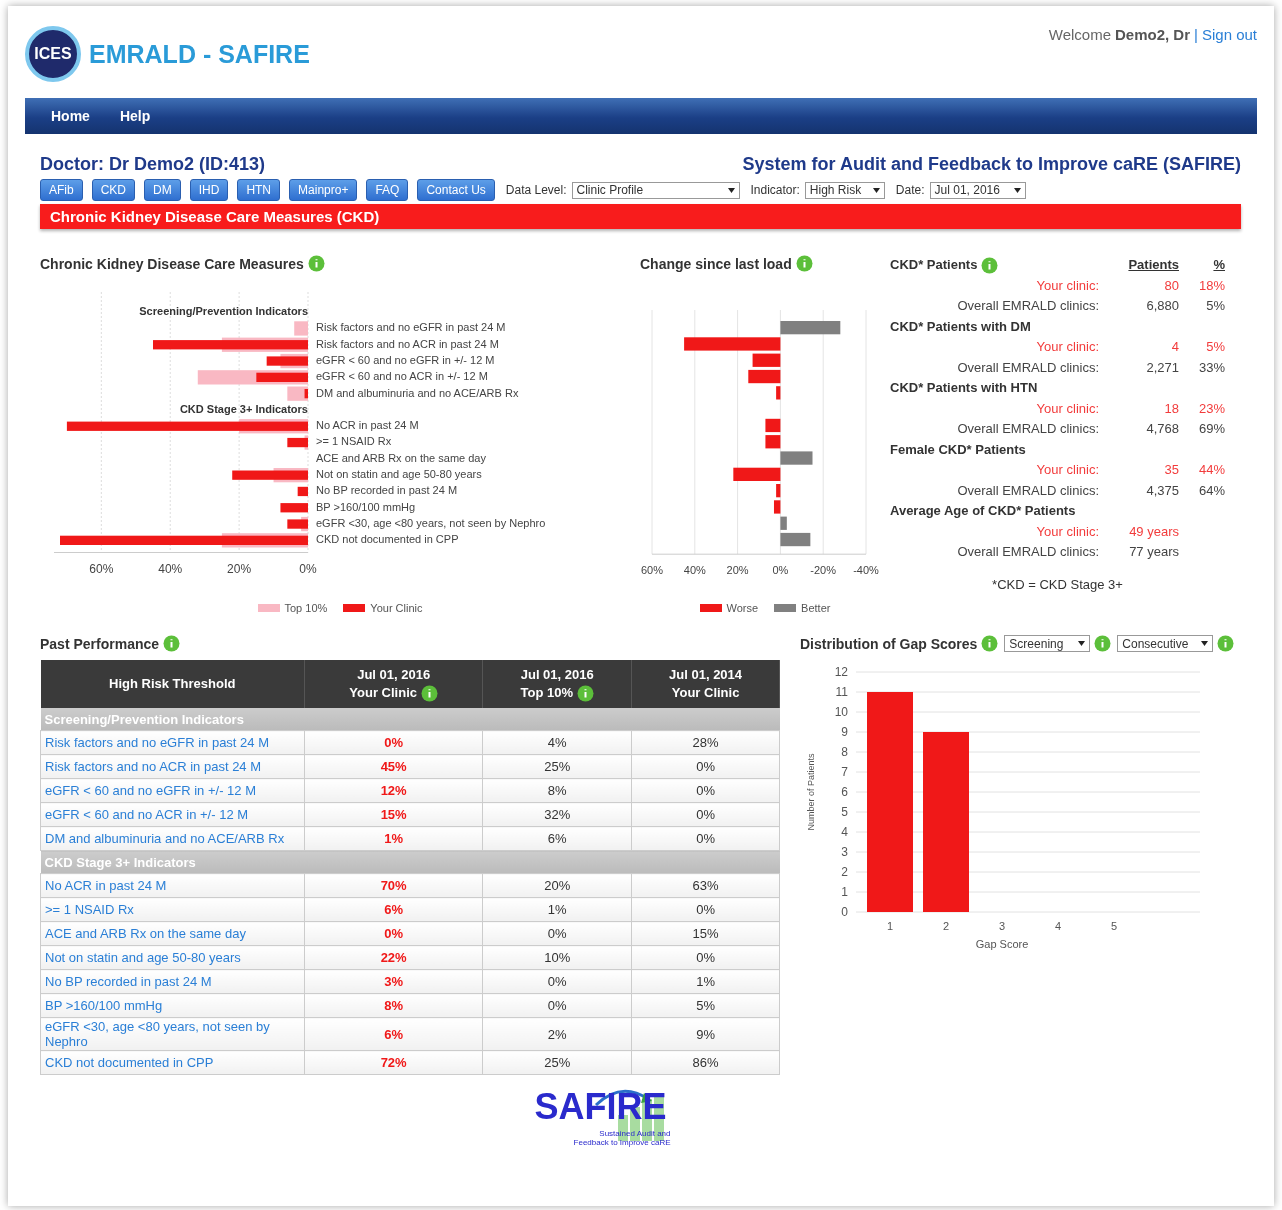  What do you see at coordinates (399, 474) in the screenshot?
I see `category-label: Not on statin and age 50-80 years` at bounding box center [399, 474].